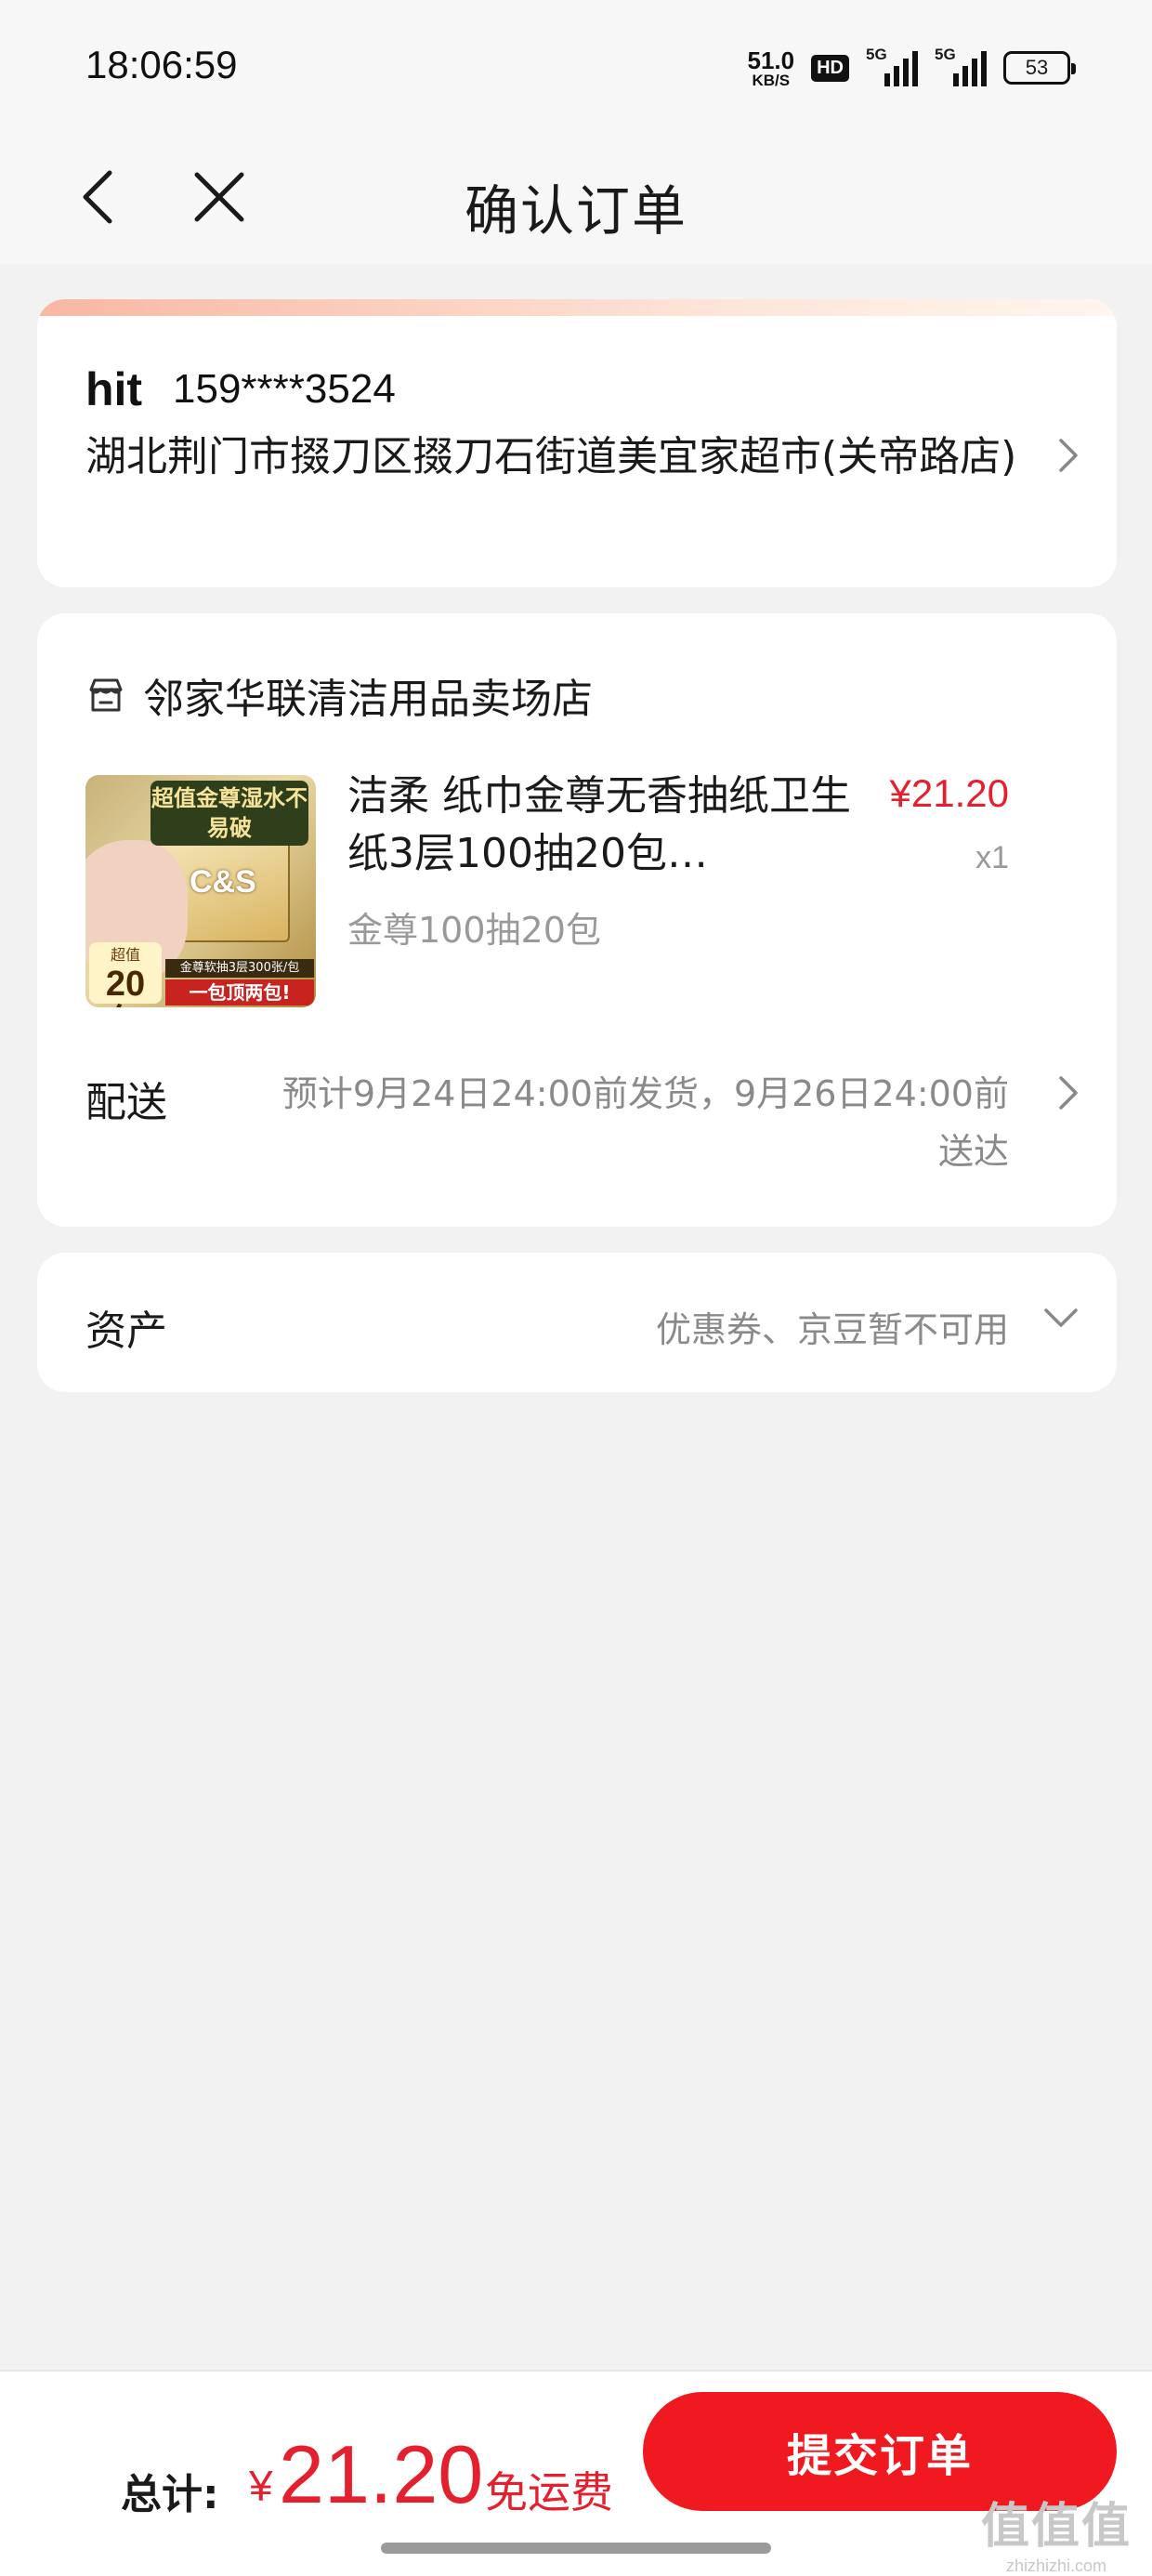  I want to click on total-currency: ¥, so click(261, 2486).